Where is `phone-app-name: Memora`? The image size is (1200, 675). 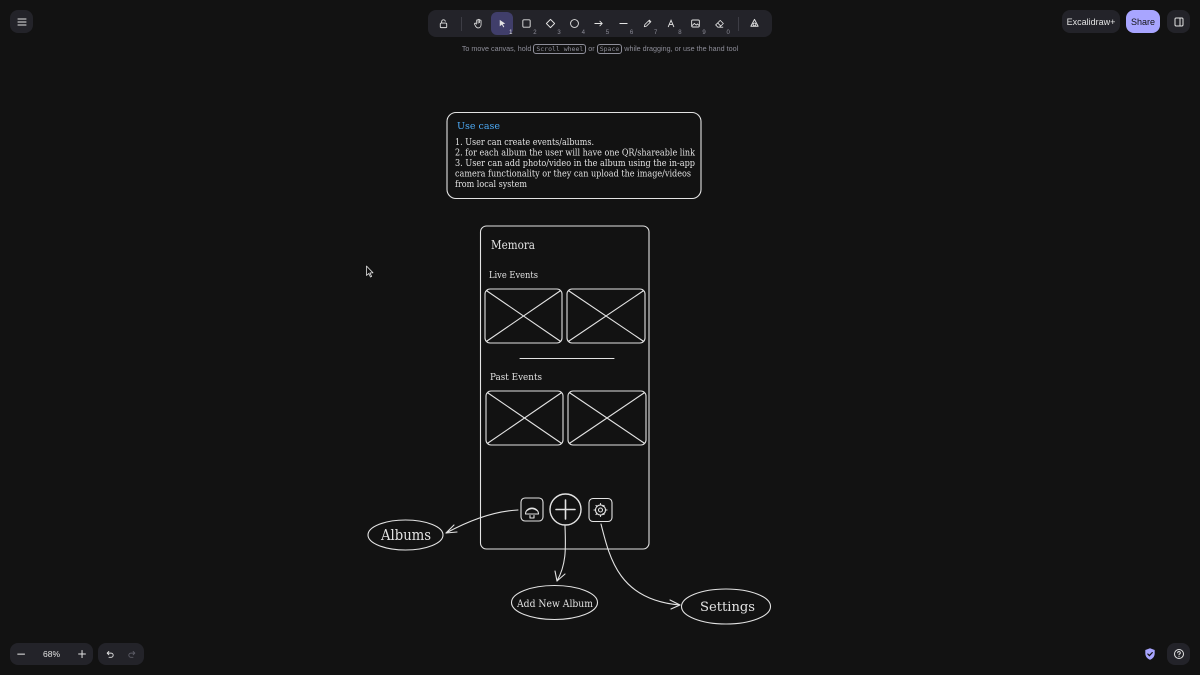
phone-app-name: Memora is located at coordinates (513, 244).